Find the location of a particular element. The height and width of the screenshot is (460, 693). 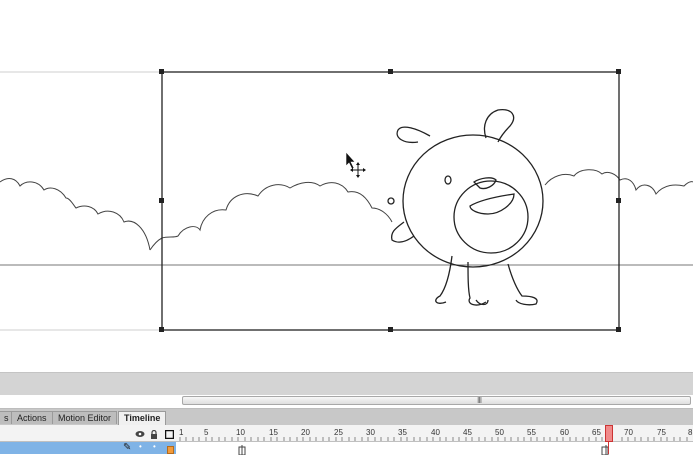

scrollbar-grip: III is located at coordinates (479, 400).